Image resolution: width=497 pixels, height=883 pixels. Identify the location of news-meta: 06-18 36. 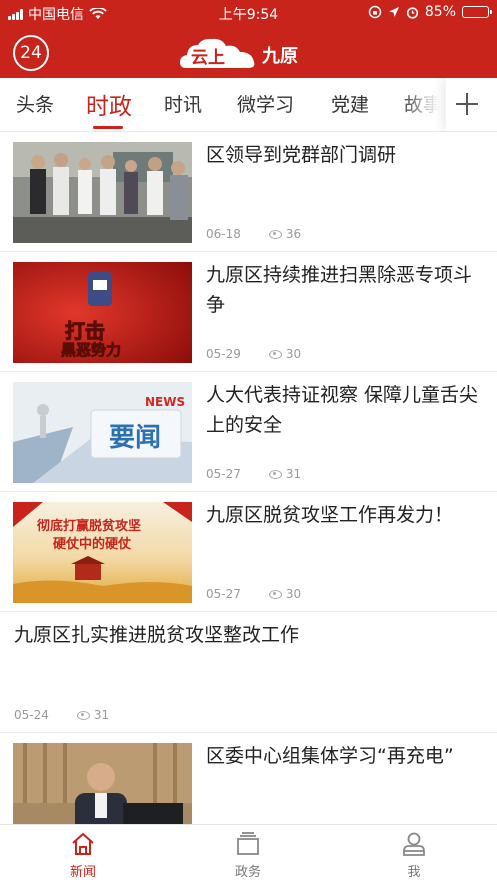
(253, 234).